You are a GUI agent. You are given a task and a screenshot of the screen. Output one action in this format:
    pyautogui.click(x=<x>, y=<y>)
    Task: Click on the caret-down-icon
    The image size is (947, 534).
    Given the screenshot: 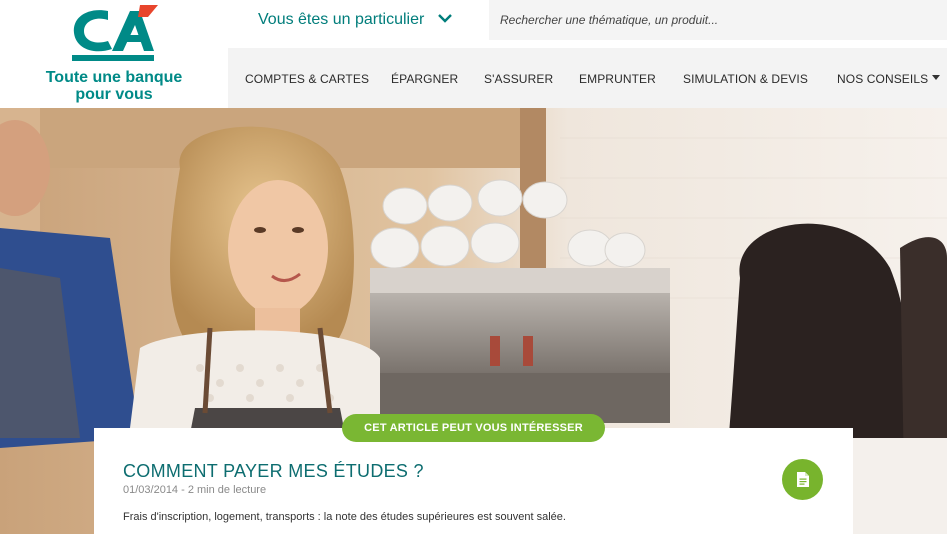 What is the action you would take?
    pyautogui.click(x=936, y=77)
    